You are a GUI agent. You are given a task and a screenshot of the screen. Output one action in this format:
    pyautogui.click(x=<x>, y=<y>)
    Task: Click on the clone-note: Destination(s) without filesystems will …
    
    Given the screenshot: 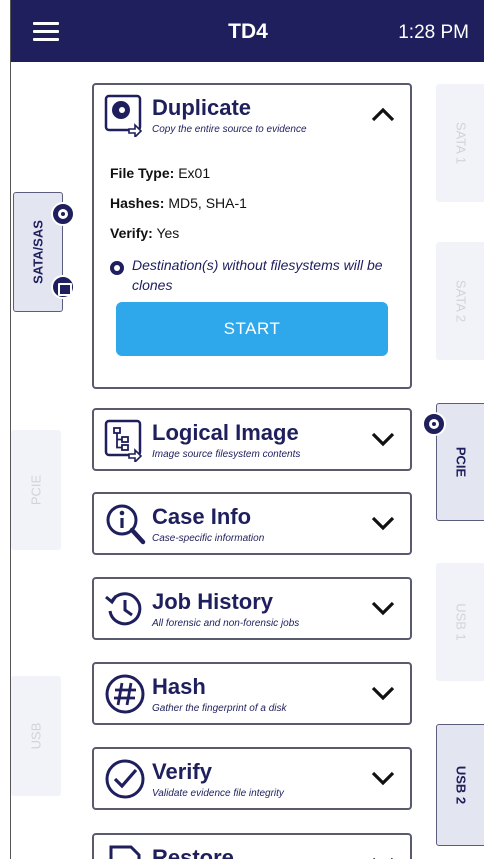 What is the action you would take?
    pyautogui.click(x=255, y=275)
    